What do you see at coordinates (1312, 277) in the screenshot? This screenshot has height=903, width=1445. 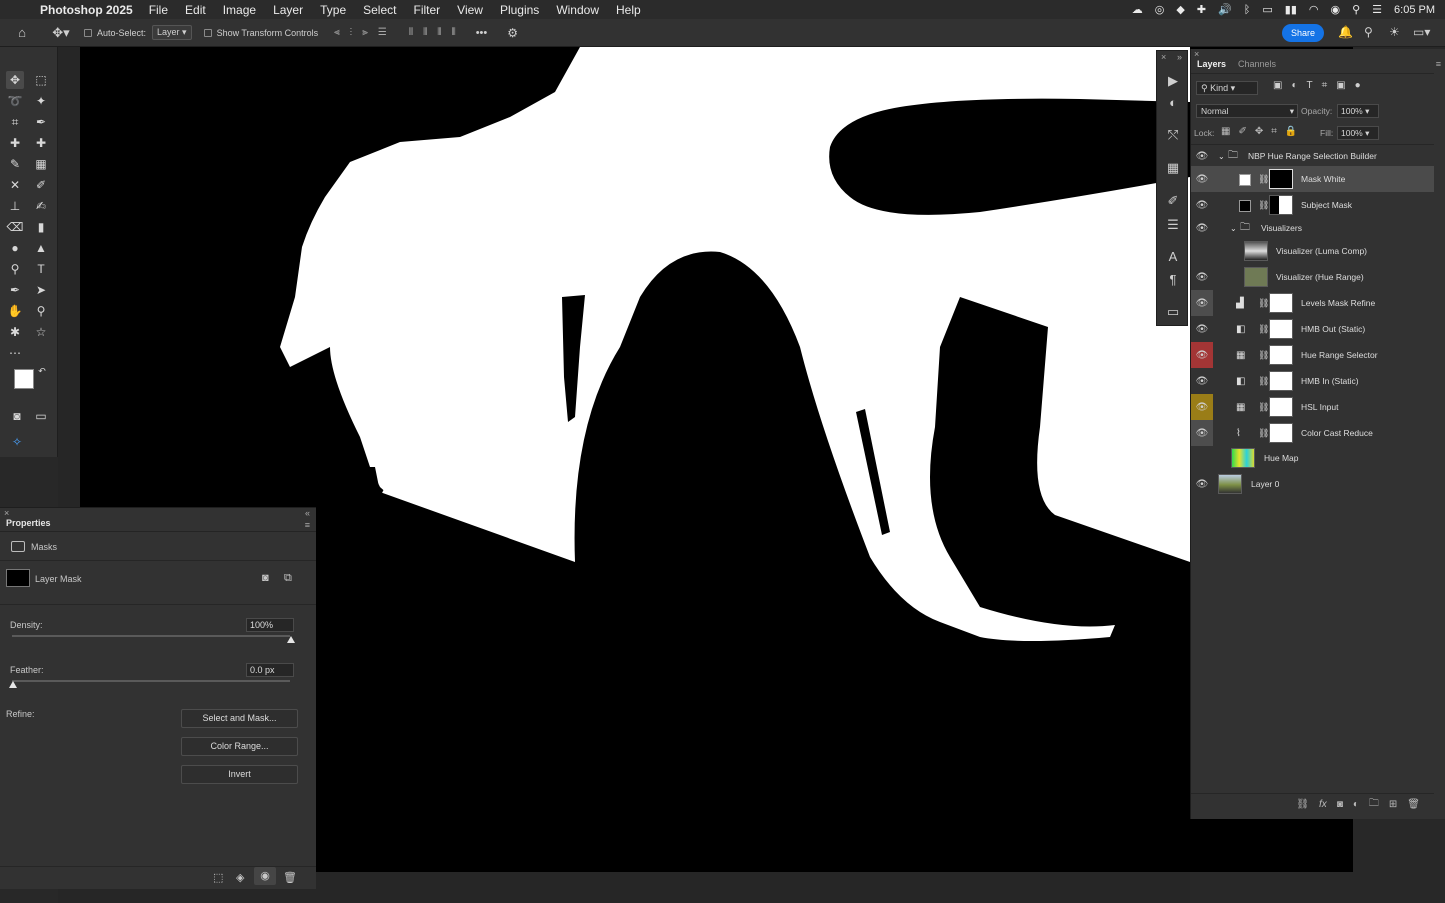 I see `layer-row-visualizer-hue: 👁 Visualizer (Hue Range)` at bounding box center [1312, 277].